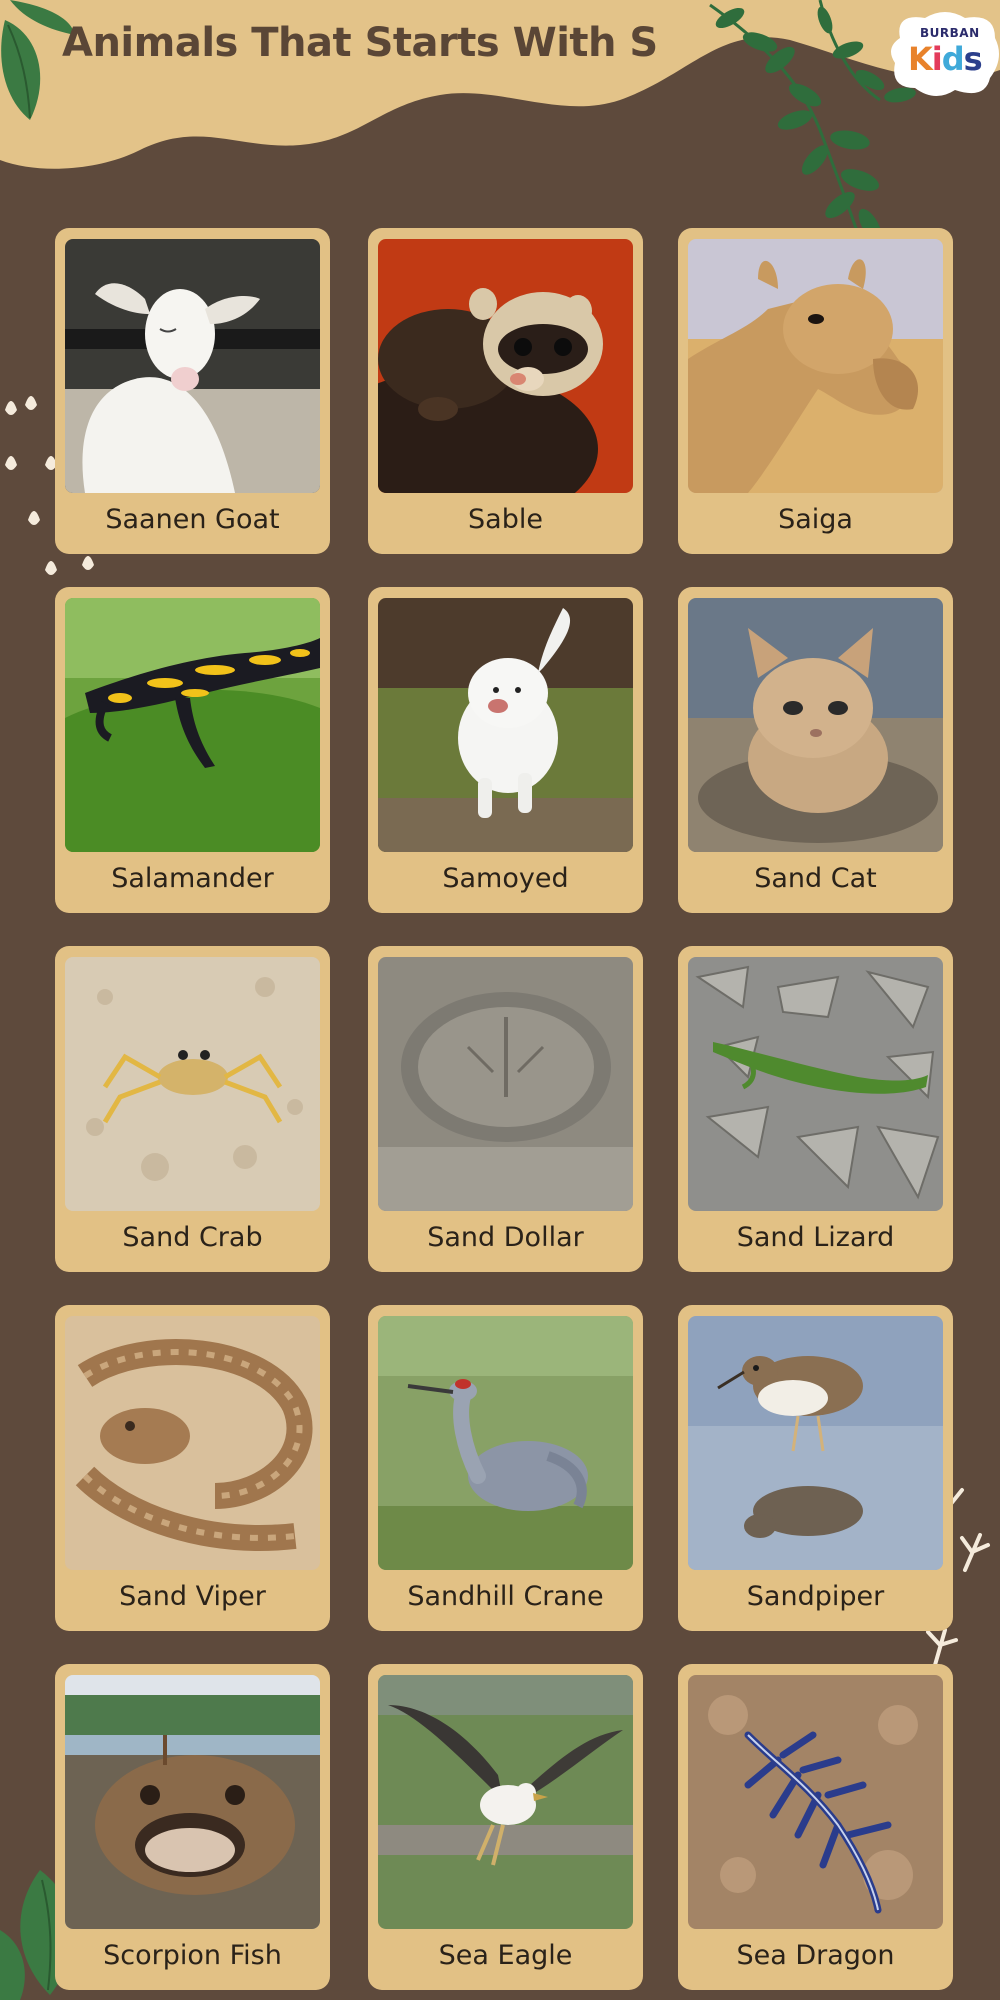 This screenshot has width=1000, height=2000. I want to click on sandhill-crane-photo, so click(505, 1443).